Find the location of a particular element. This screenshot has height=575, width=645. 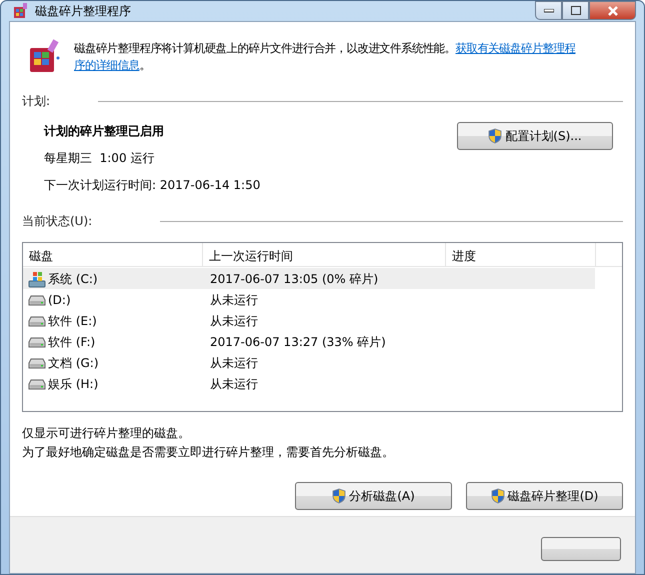

disk-row: 娱乐 (H:) 从未运行 is located at coordinates (309, 383).